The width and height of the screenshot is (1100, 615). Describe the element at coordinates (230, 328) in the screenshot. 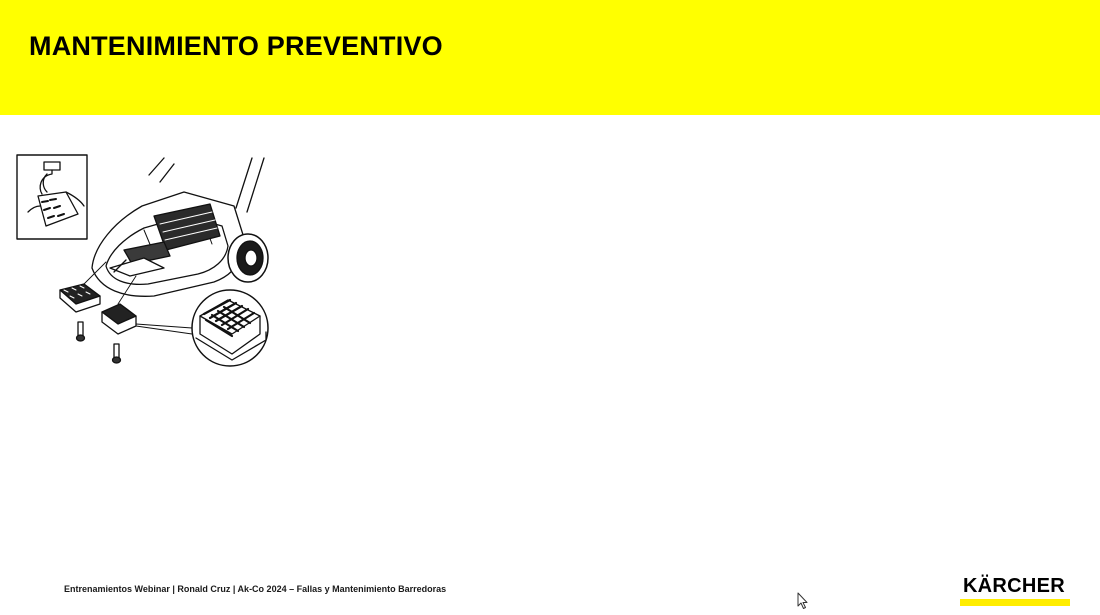

I see `zoom-detail-filter` at that location.